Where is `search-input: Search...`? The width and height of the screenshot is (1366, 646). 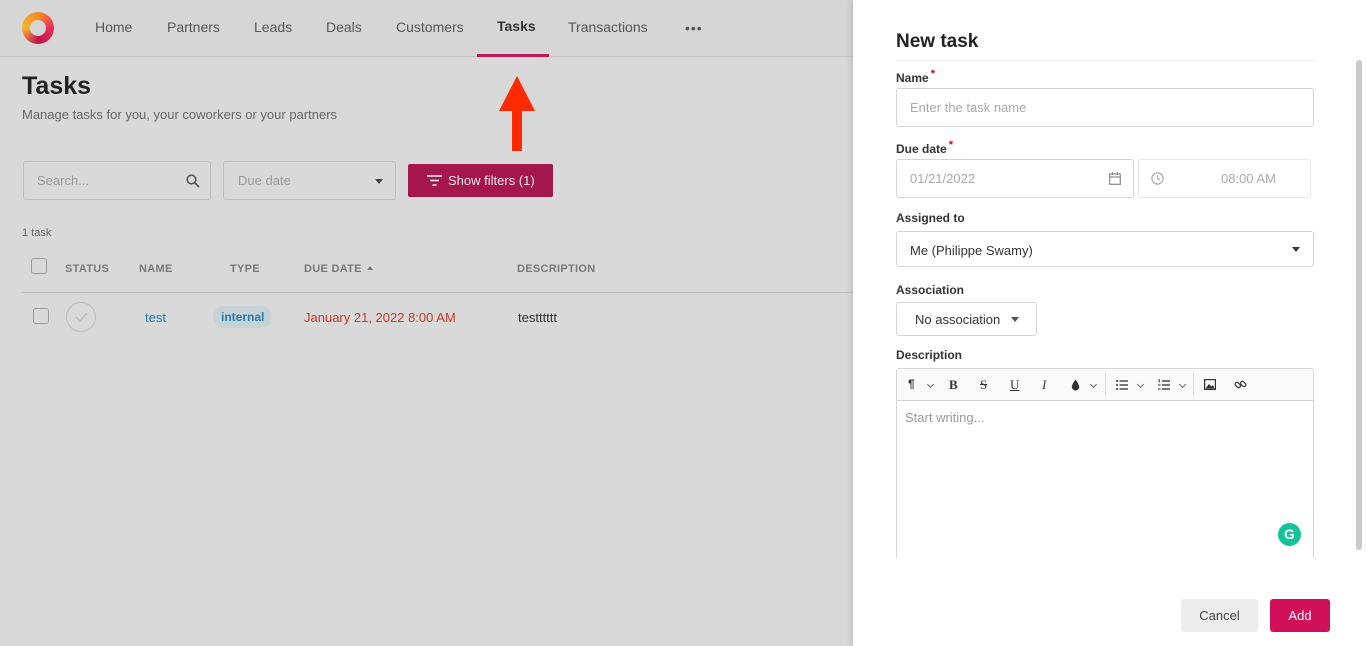 search-input: Search... is located at coordinates (117, 180).